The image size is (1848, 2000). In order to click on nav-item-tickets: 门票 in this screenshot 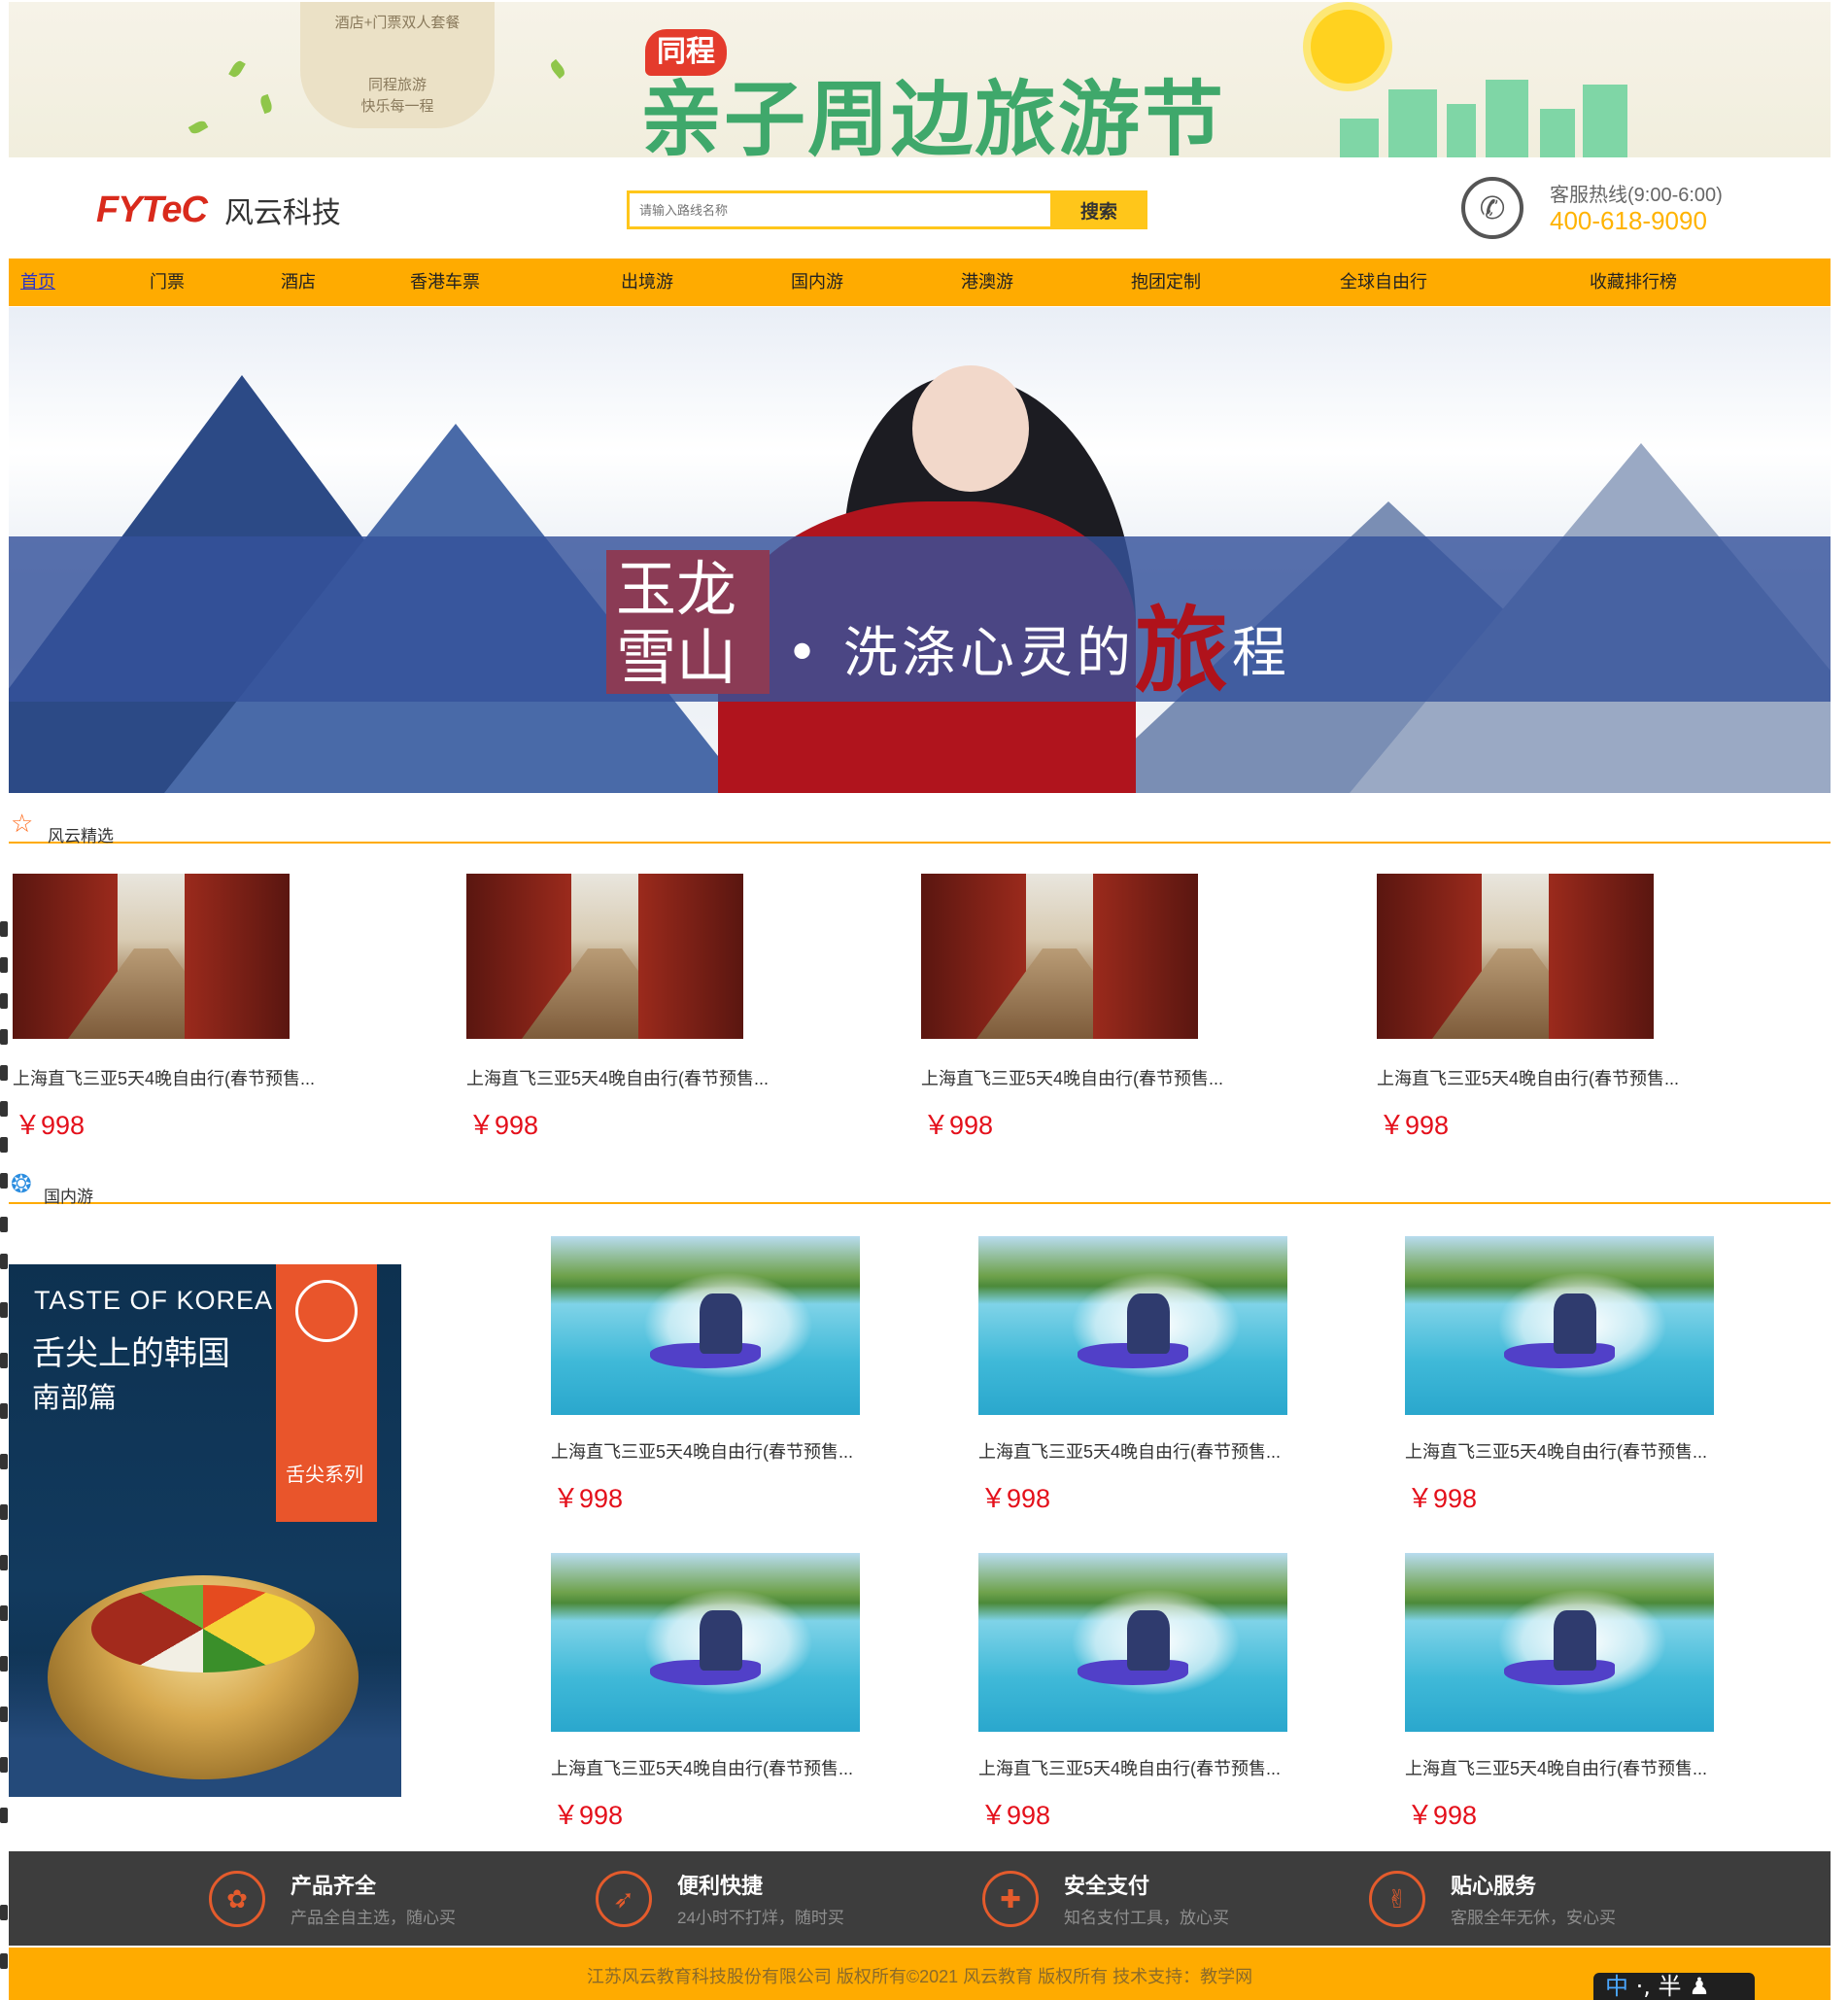, I will do `click(167, 282)`.